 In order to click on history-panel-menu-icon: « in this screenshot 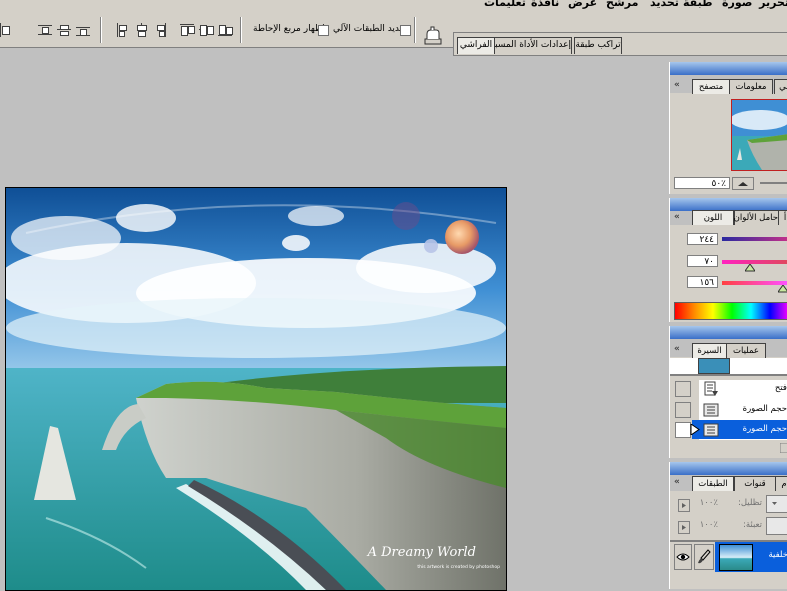, I will do `click(677, 349)`.